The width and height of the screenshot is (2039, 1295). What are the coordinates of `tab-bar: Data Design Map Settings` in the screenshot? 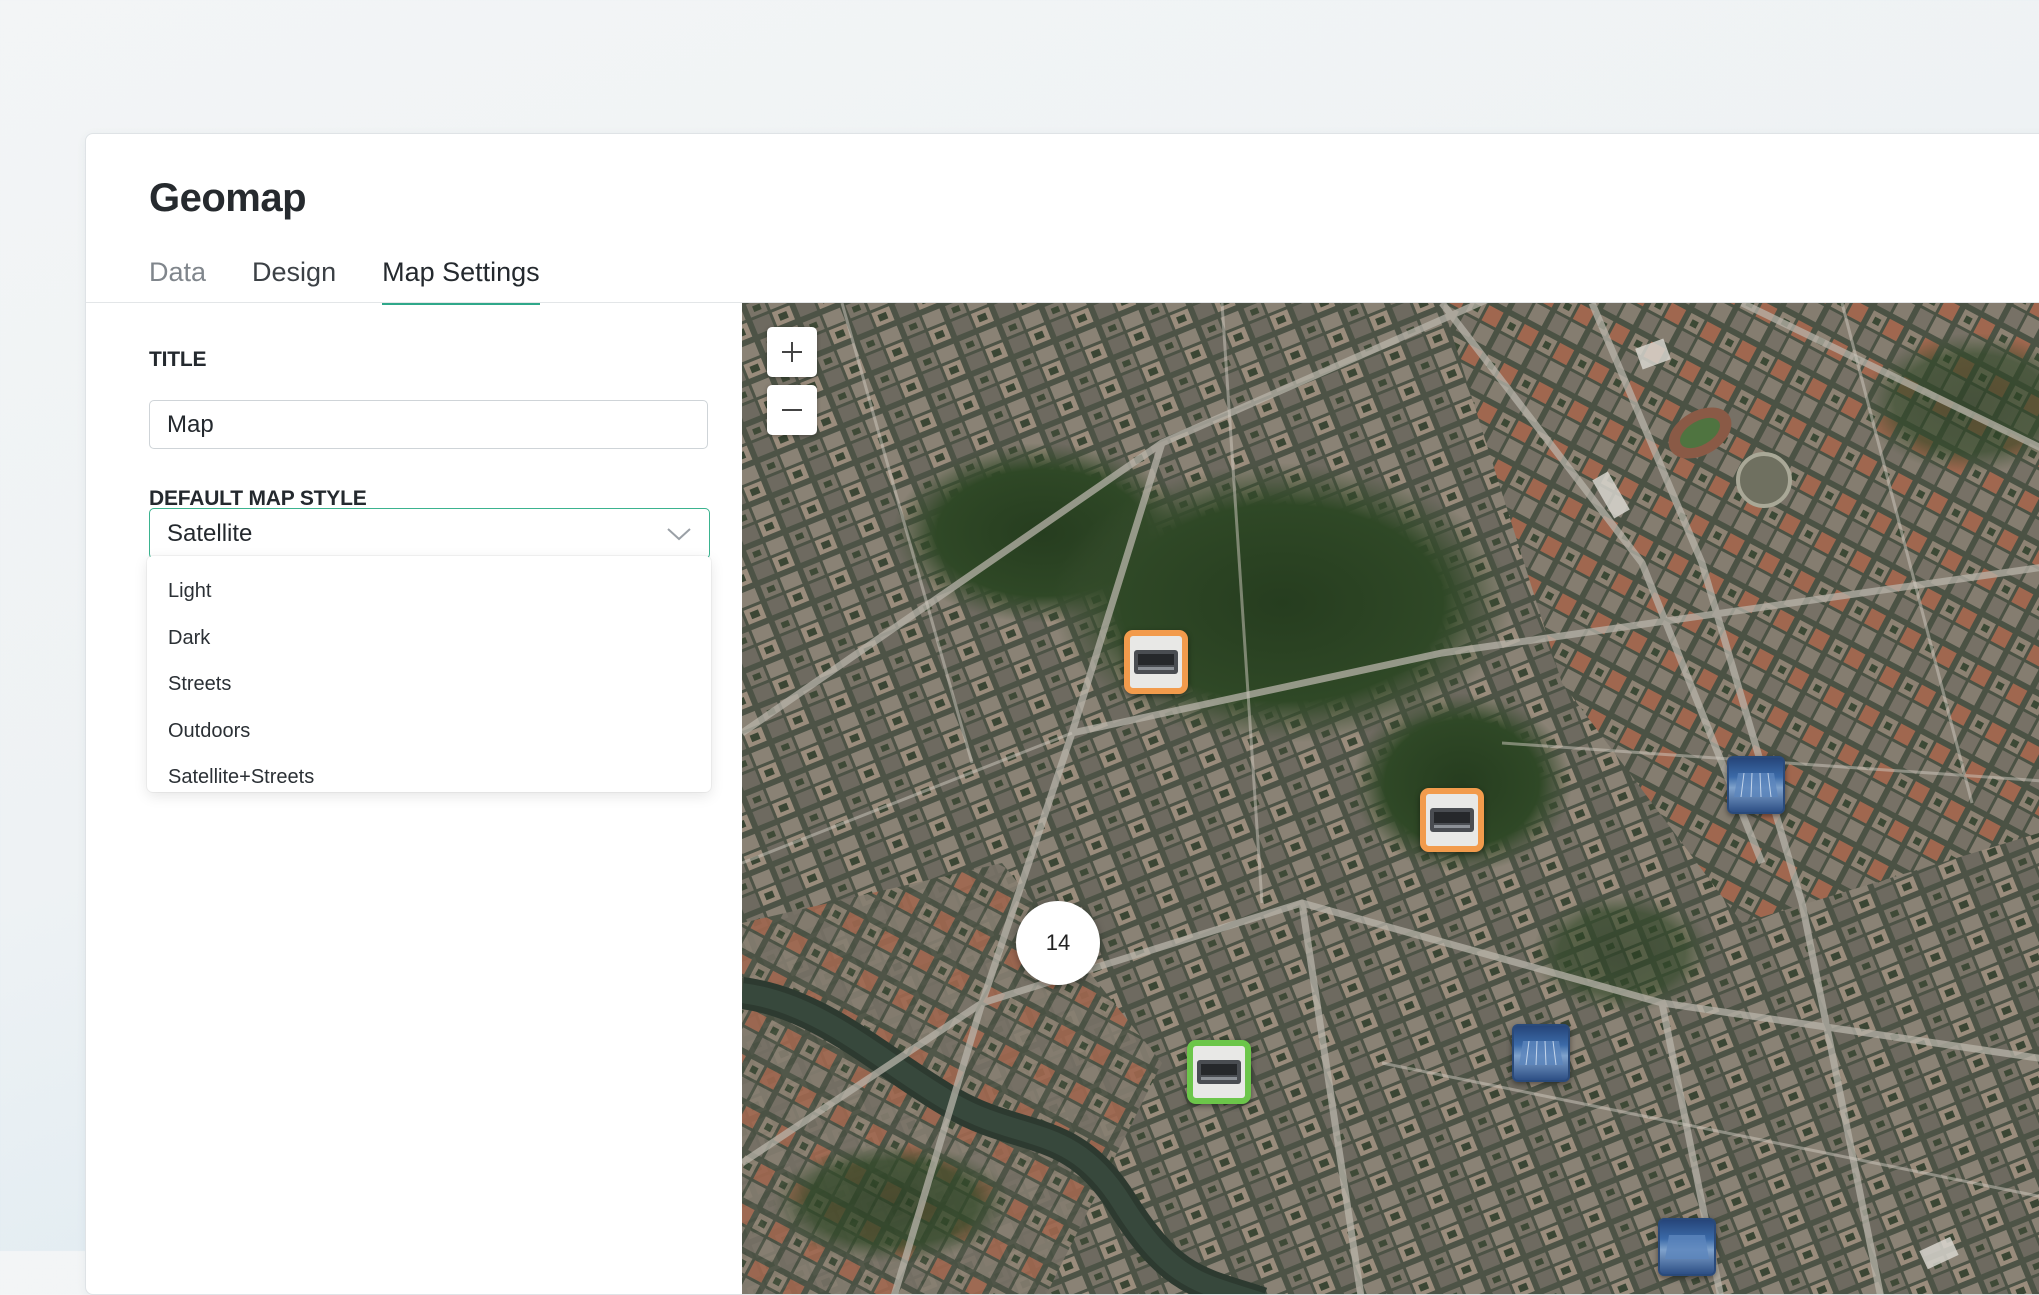 It's located at (344, 279).